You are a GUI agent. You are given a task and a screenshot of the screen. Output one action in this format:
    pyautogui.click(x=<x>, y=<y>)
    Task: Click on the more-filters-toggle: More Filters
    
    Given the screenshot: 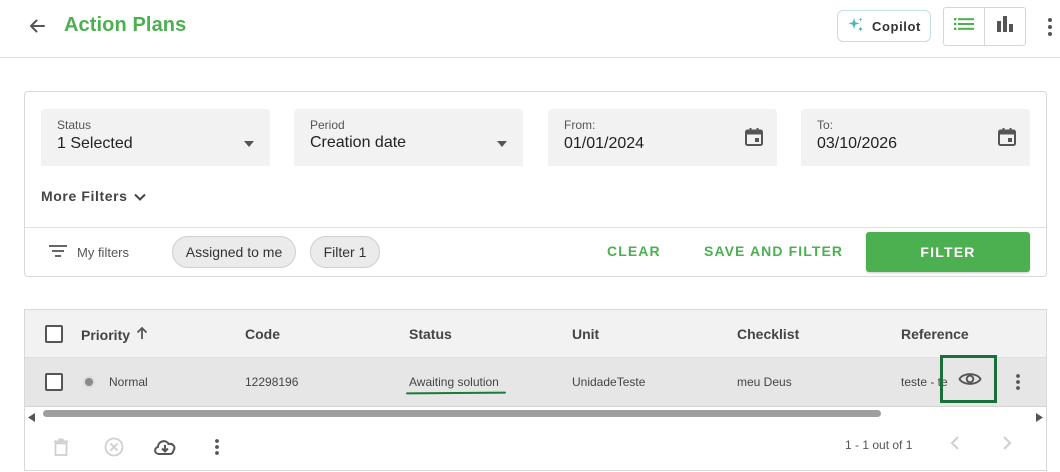 What is the action you would take?
    pyautogui.click(x=93, y=196)
    